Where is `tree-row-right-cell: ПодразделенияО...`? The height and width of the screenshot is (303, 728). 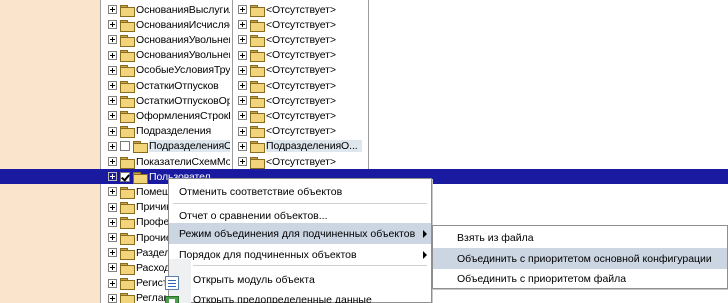 tree-row-right-cell: ПодразделенияО... is located at coordinates (300, 146).